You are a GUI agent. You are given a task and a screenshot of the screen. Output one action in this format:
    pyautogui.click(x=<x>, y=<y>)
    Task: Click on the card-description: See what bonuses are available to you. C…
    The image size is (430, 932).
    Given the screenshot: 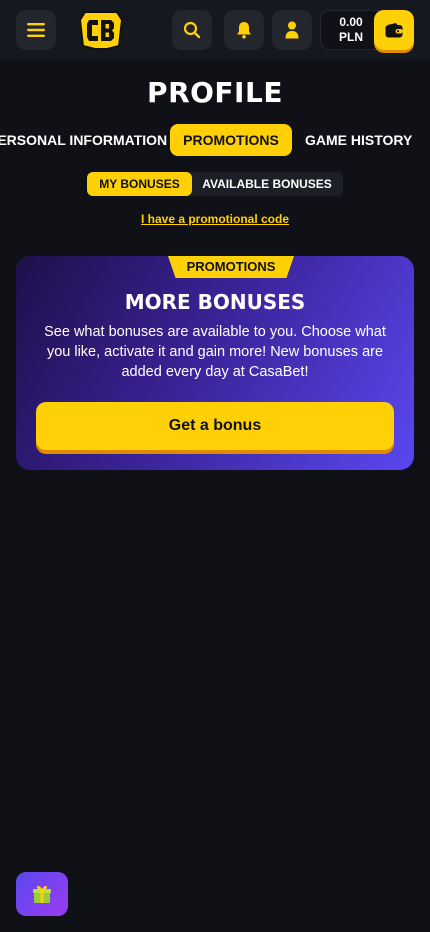 What is the action you would take?
    pyautogui.click(x=215, y=352)
    